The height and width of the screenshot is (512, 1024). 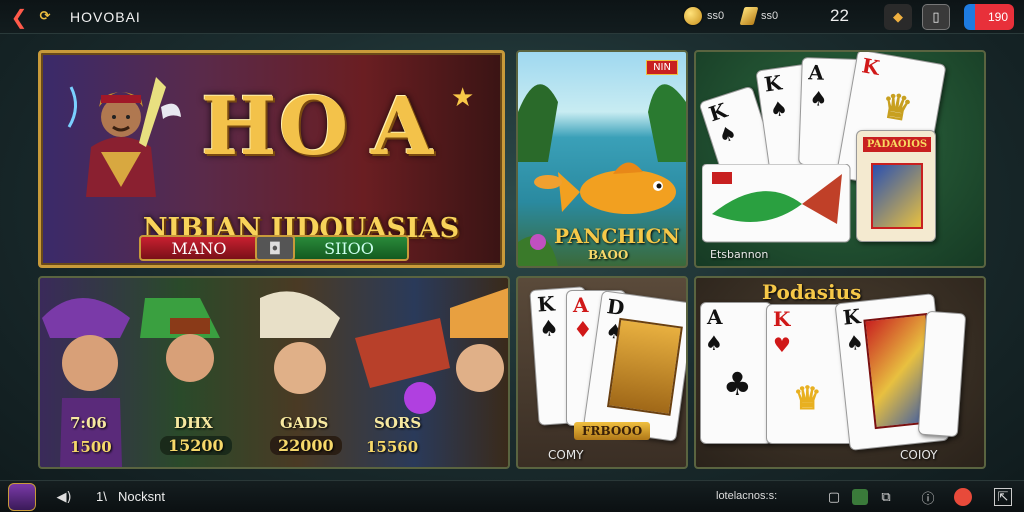 I want to click on fish-game-tile: NIN PANCHICN BAOO, so click(x=602, y=159).